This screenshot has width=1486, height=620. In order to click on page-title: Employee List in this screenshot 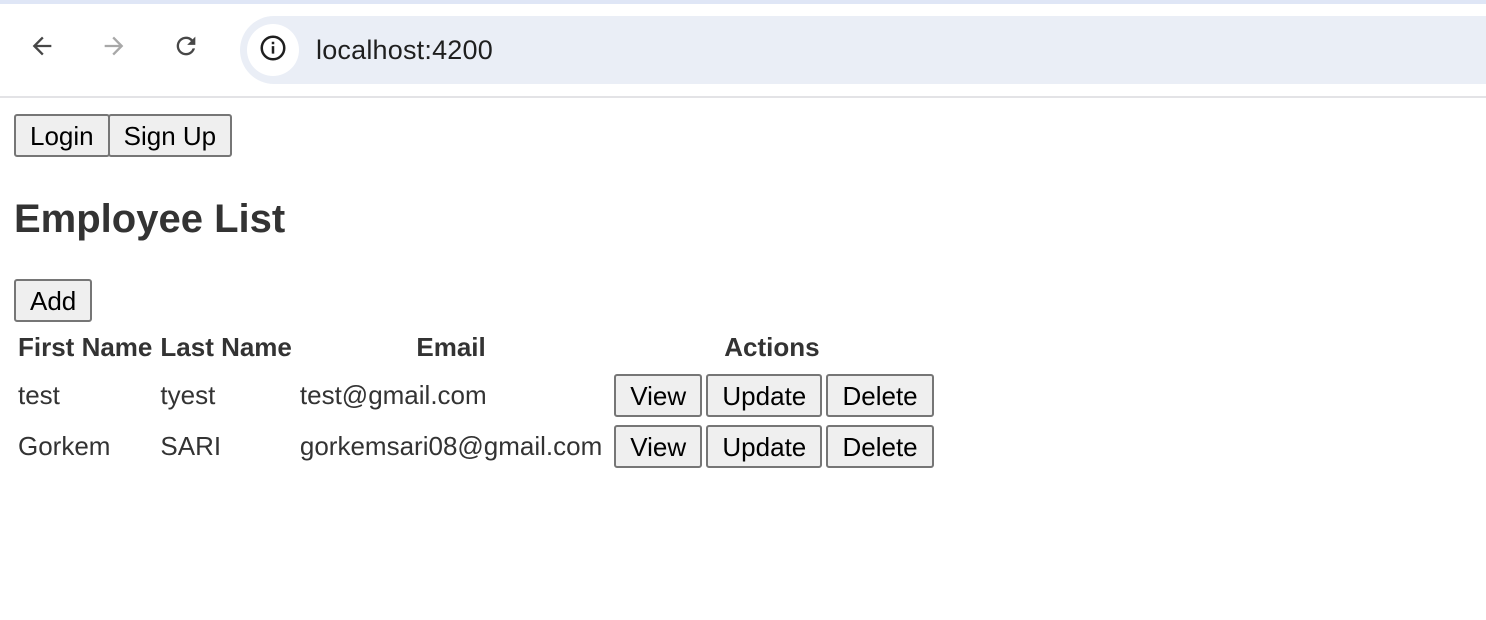, I will do `click(150, 219)`.